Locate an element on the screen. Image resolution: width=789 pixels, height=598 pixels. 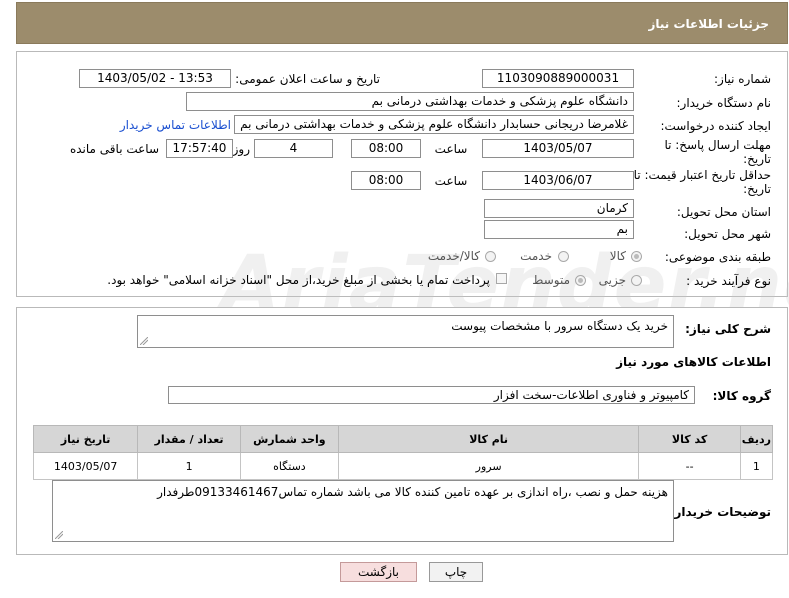
col-name: نام کالا is located at coordinates (488, 439).